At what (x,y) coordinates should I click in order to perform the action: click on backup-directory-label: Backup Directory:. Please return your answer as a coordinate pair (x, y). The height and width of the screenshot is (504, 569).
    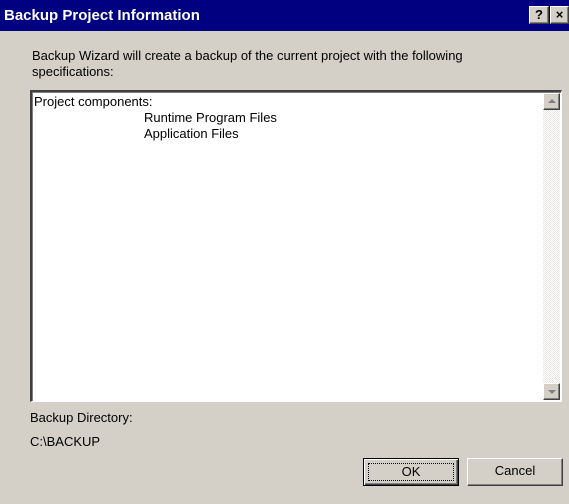
    Looking at the image, I should click on (81, 417).